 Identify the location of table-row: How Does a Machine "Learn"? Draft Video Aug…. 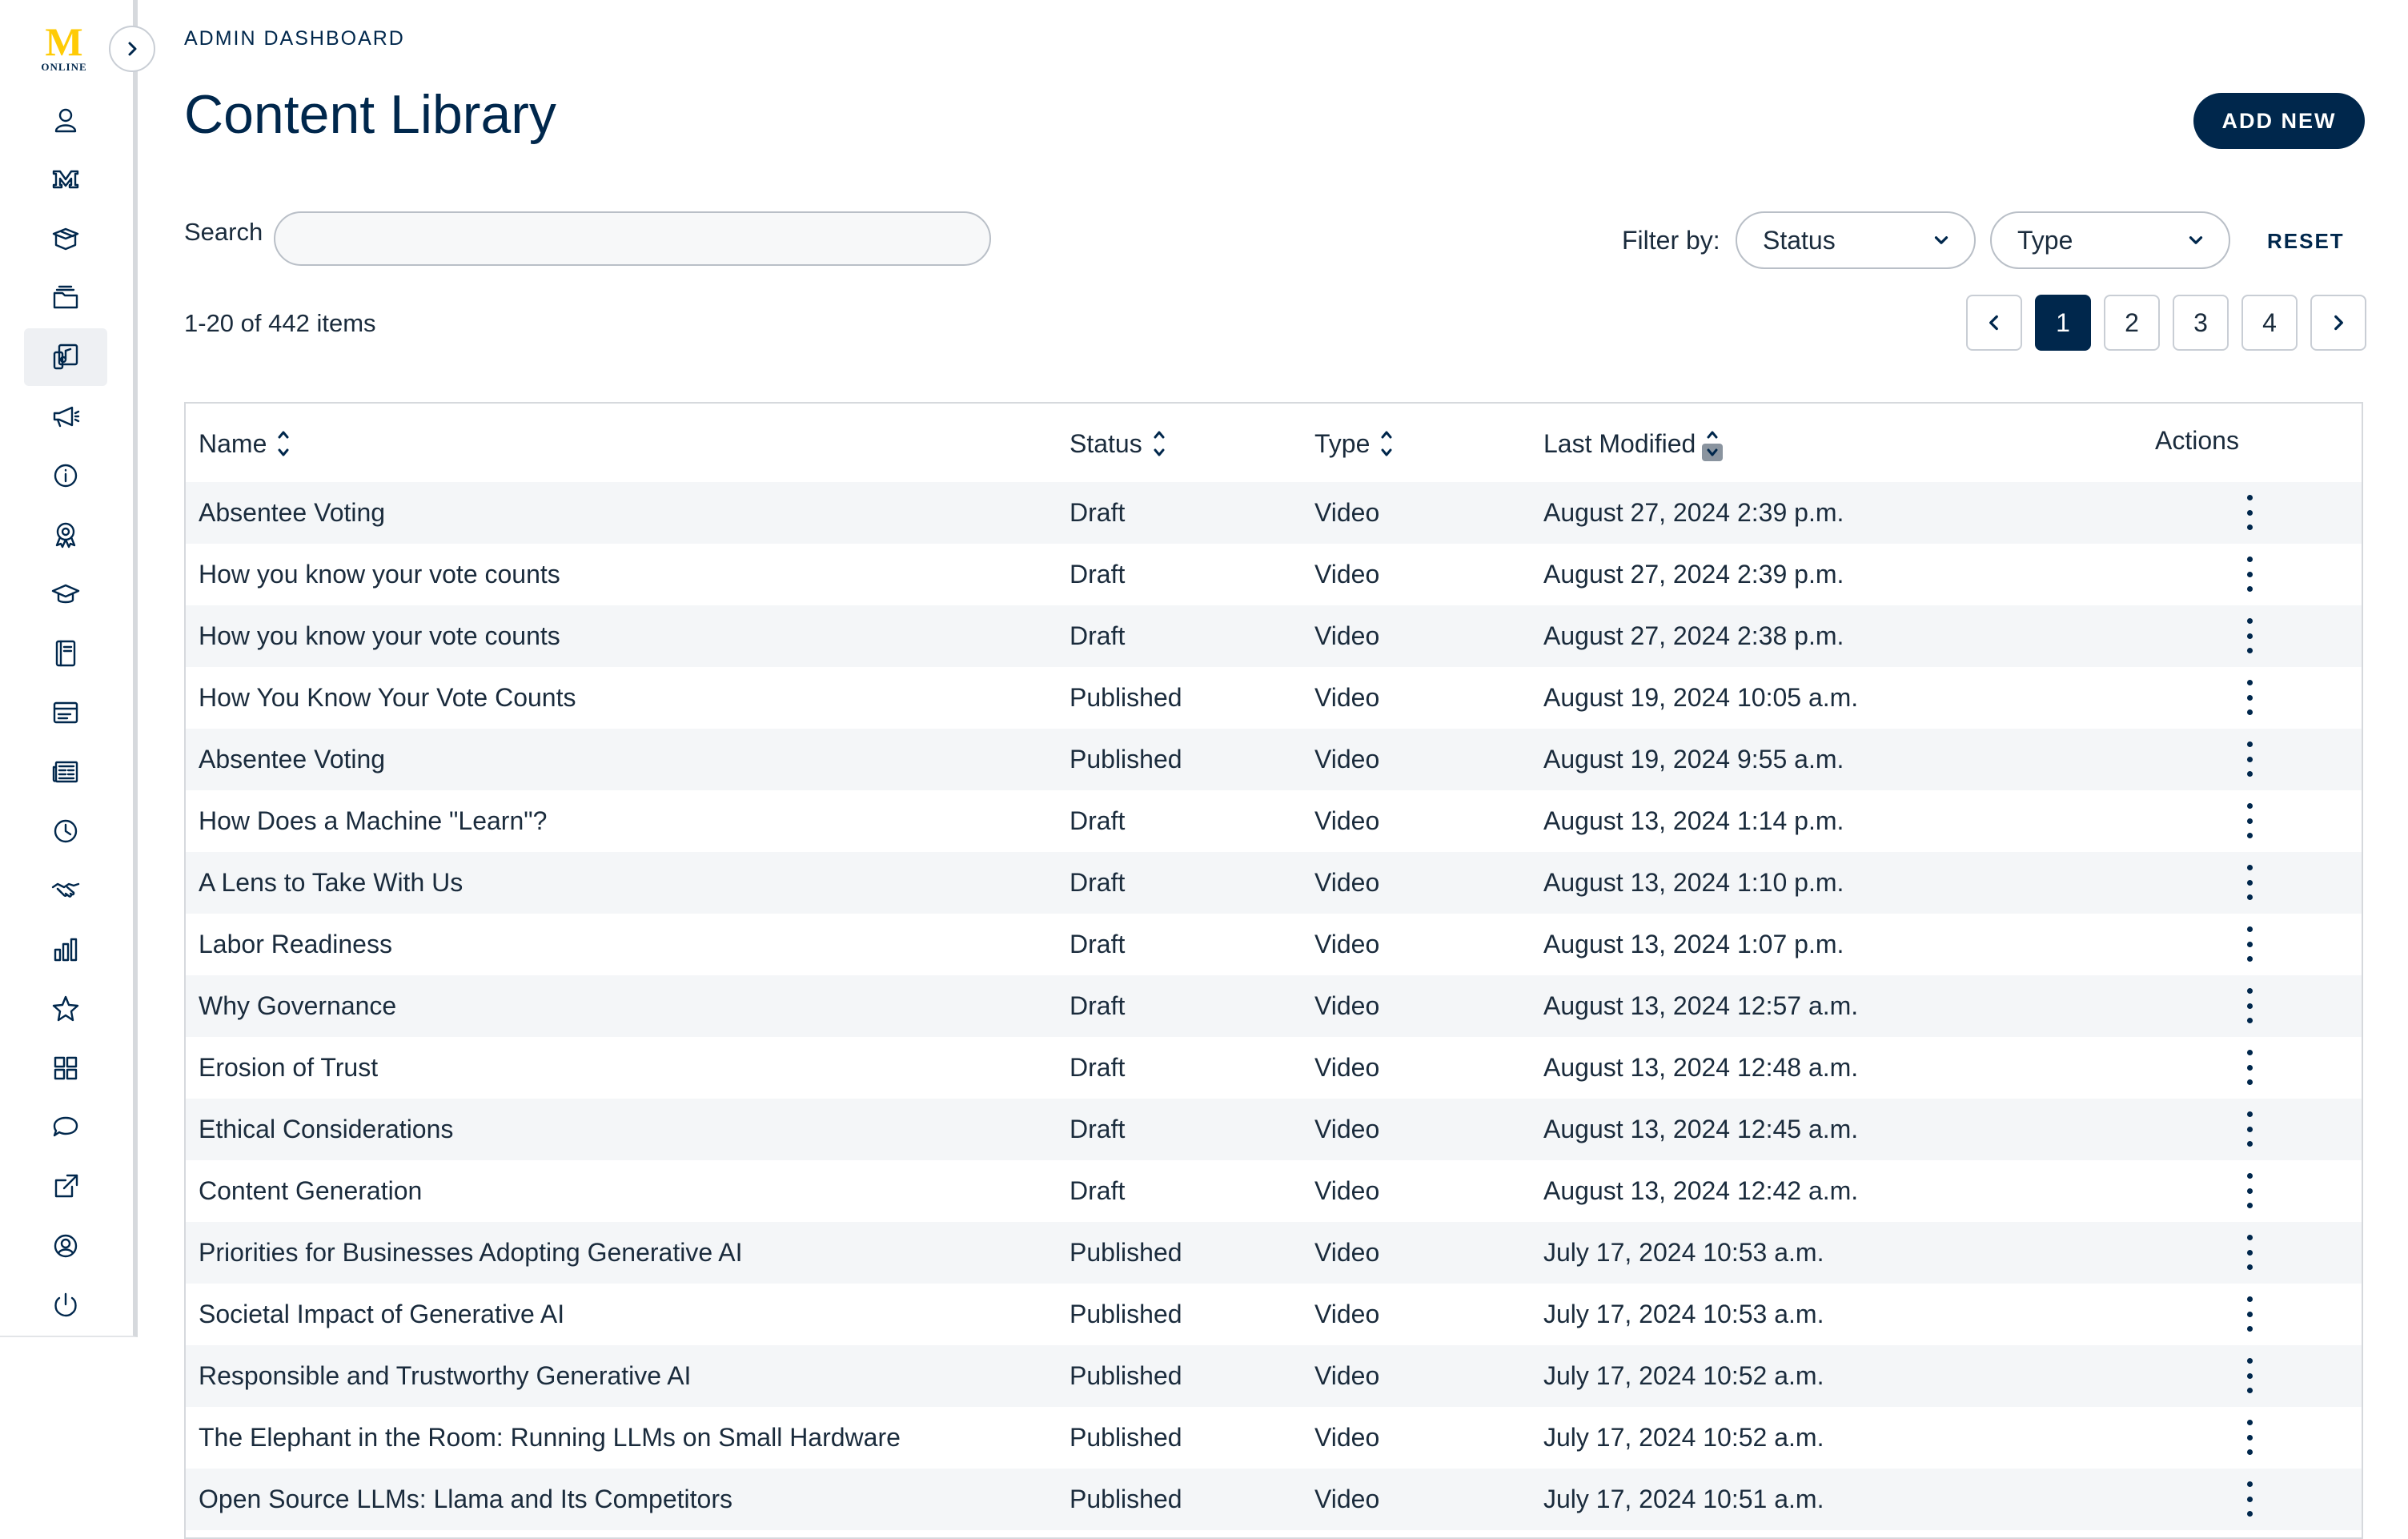
(1274, 821).